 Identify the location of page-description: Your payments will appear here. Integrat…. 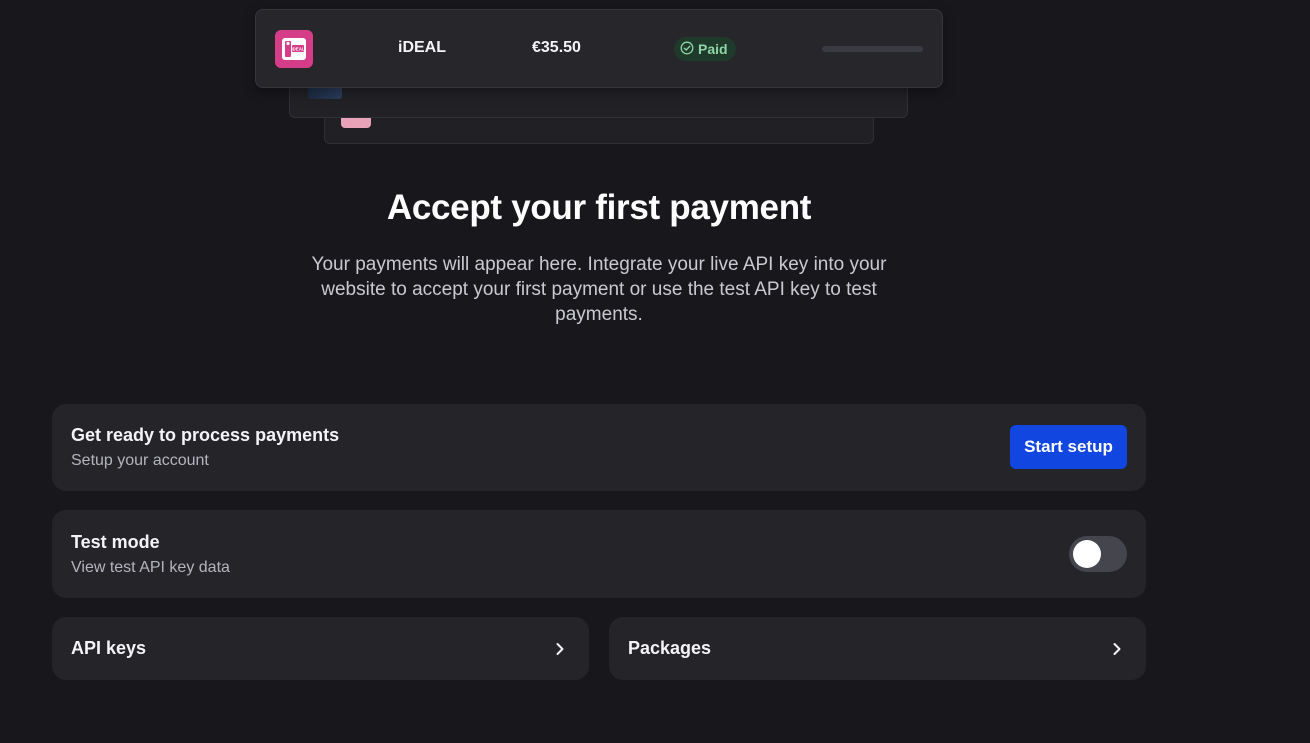
(599, 289).